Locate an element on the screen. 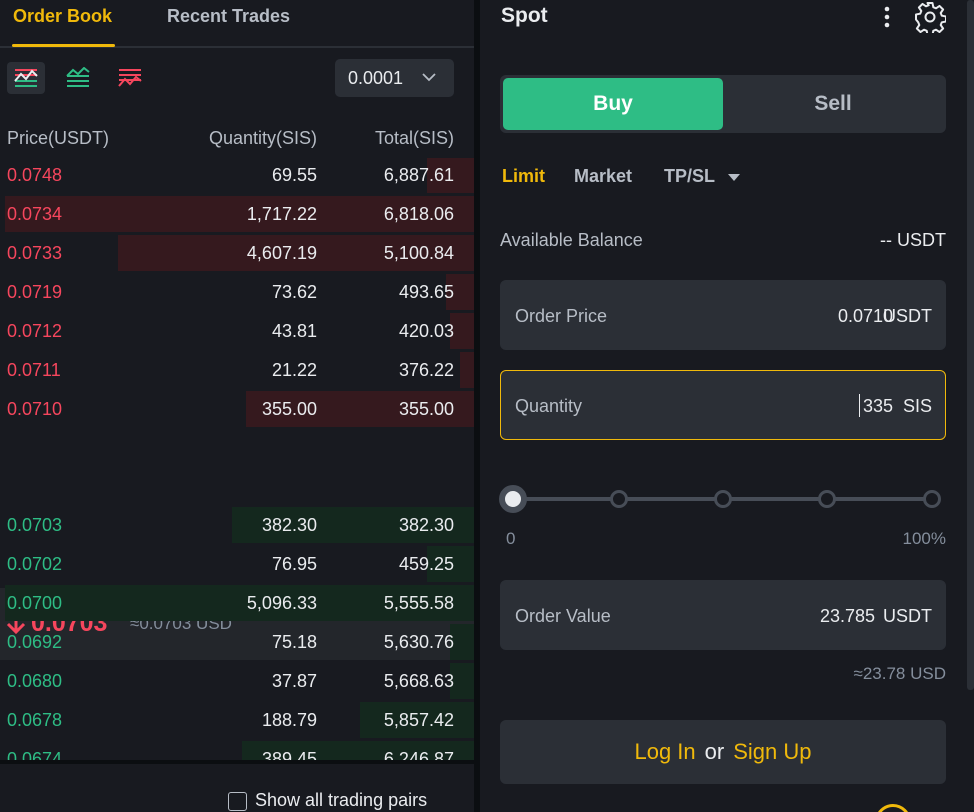 Image resolution: width=974 pixels, height=812 pixels. bid-row: 0.0674 389.45 6,246.87 is located at coordinates (237, 750).